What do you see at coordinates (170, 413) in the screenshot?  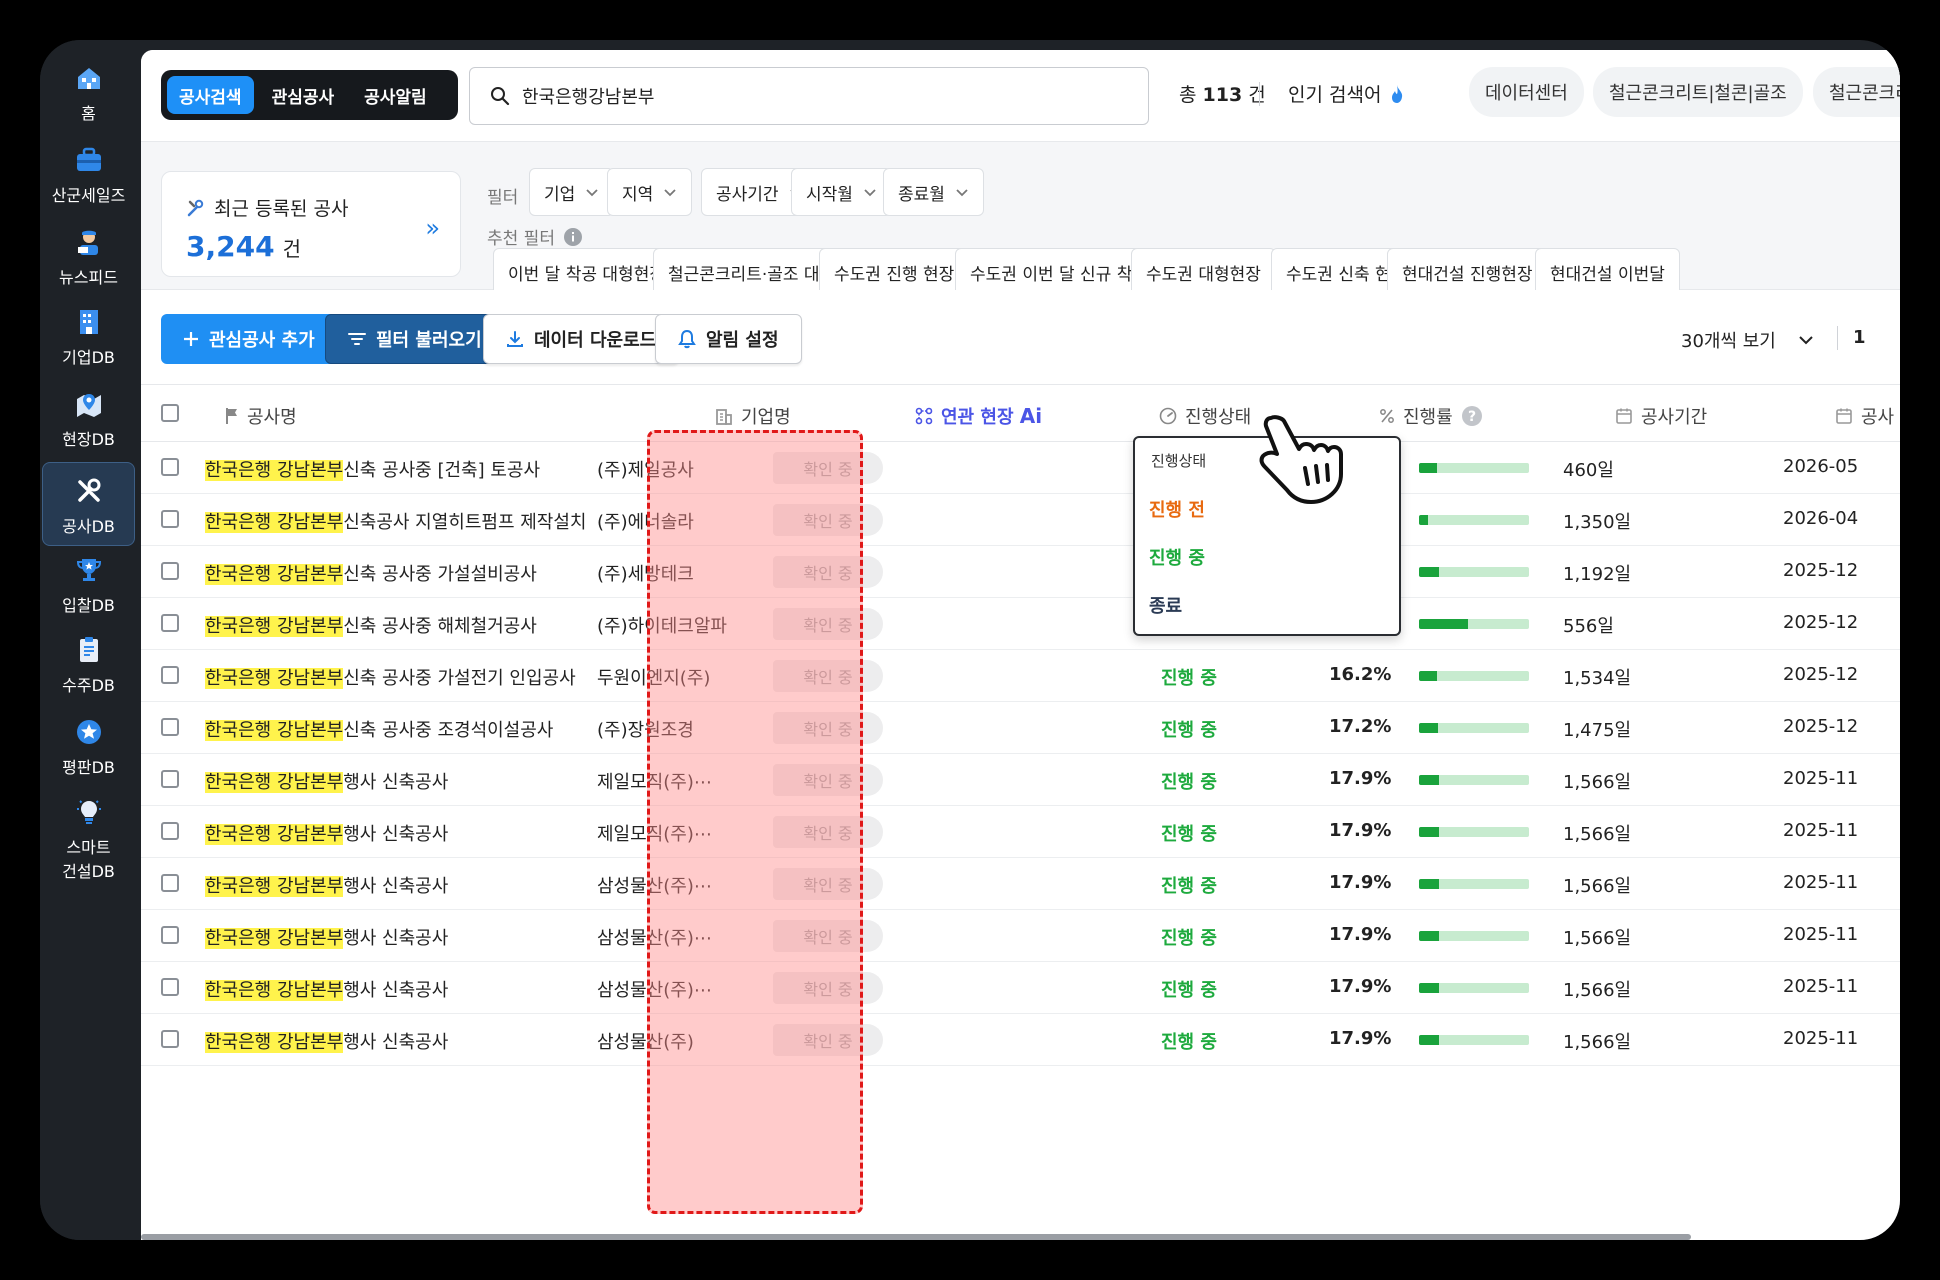 I see `select-all-checkbox` at bounding box center [170, 413].